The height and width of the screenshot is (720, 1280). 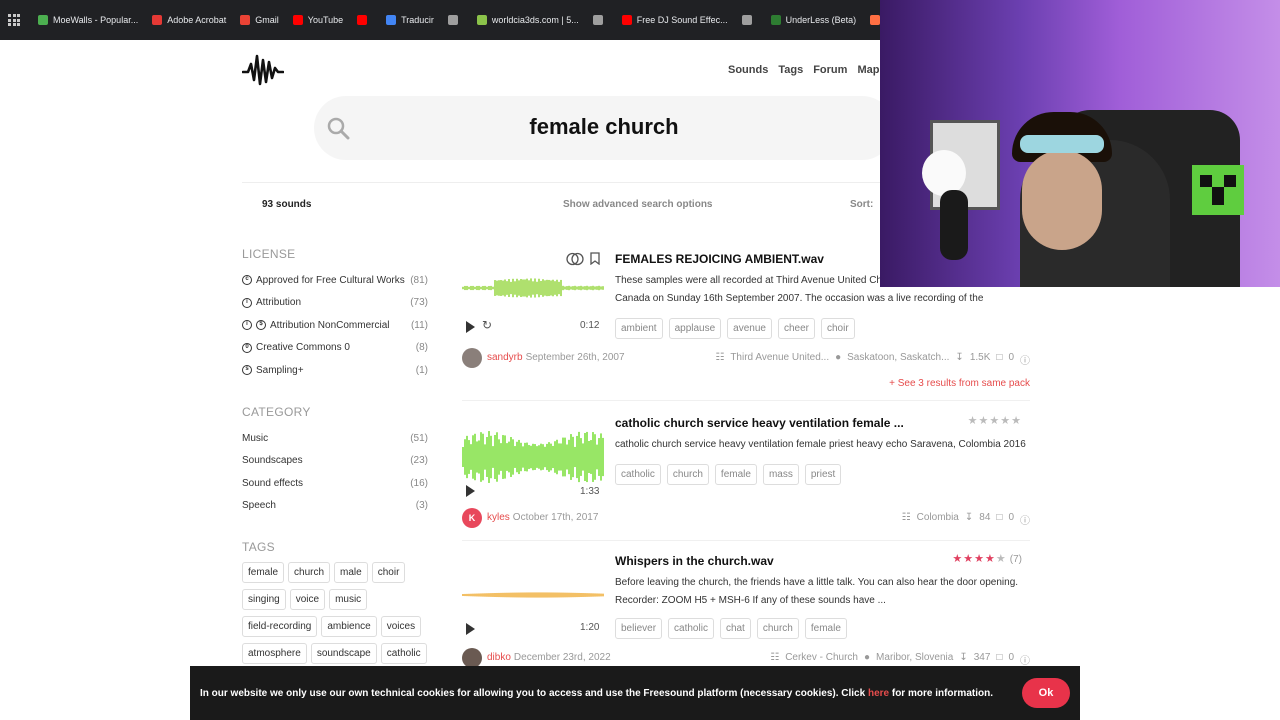 What do you see at coordinates (938, 519) in the screenshot?
I see `location-link: Colombia` at bounding box center [938, 519].